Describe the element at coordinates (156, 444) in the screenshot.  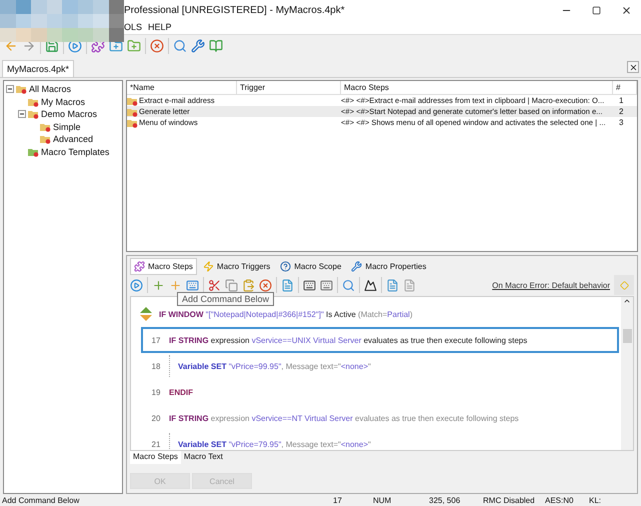
I see `line-number: 21` at that location.